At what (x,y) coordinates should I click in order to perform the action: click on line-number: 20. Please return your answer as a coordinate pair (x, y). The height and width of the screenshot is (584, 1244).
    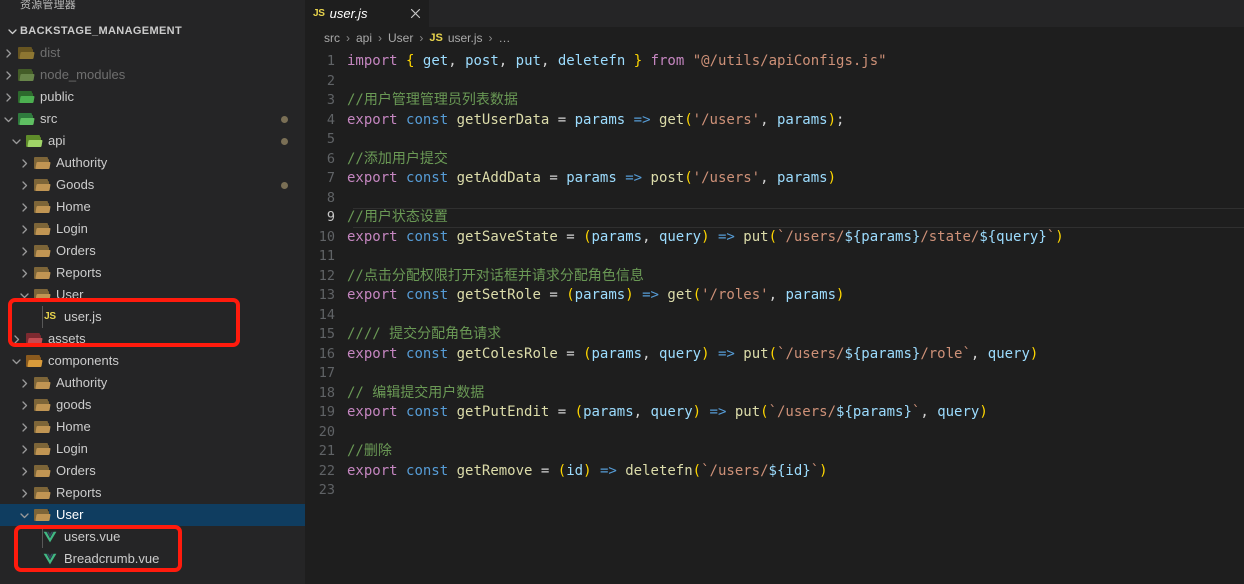
    Looking at the image, I should click on (326, 431).